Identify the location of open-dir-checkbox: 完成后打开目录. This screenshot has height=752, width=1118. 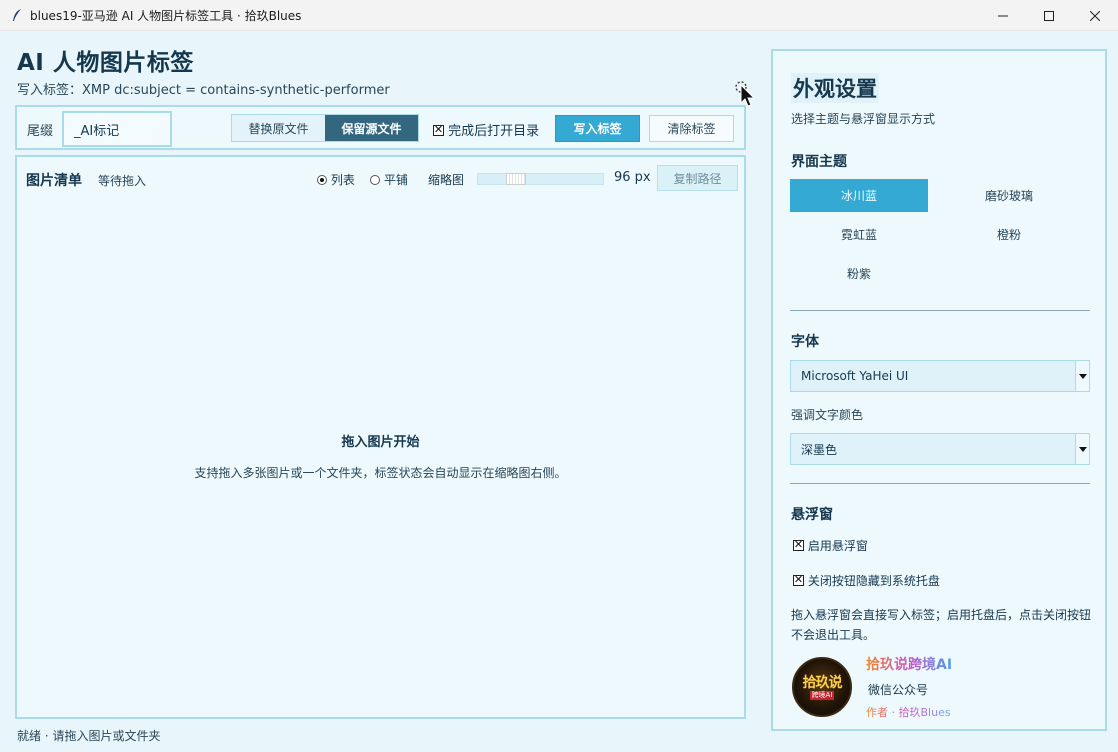
(486, 129).